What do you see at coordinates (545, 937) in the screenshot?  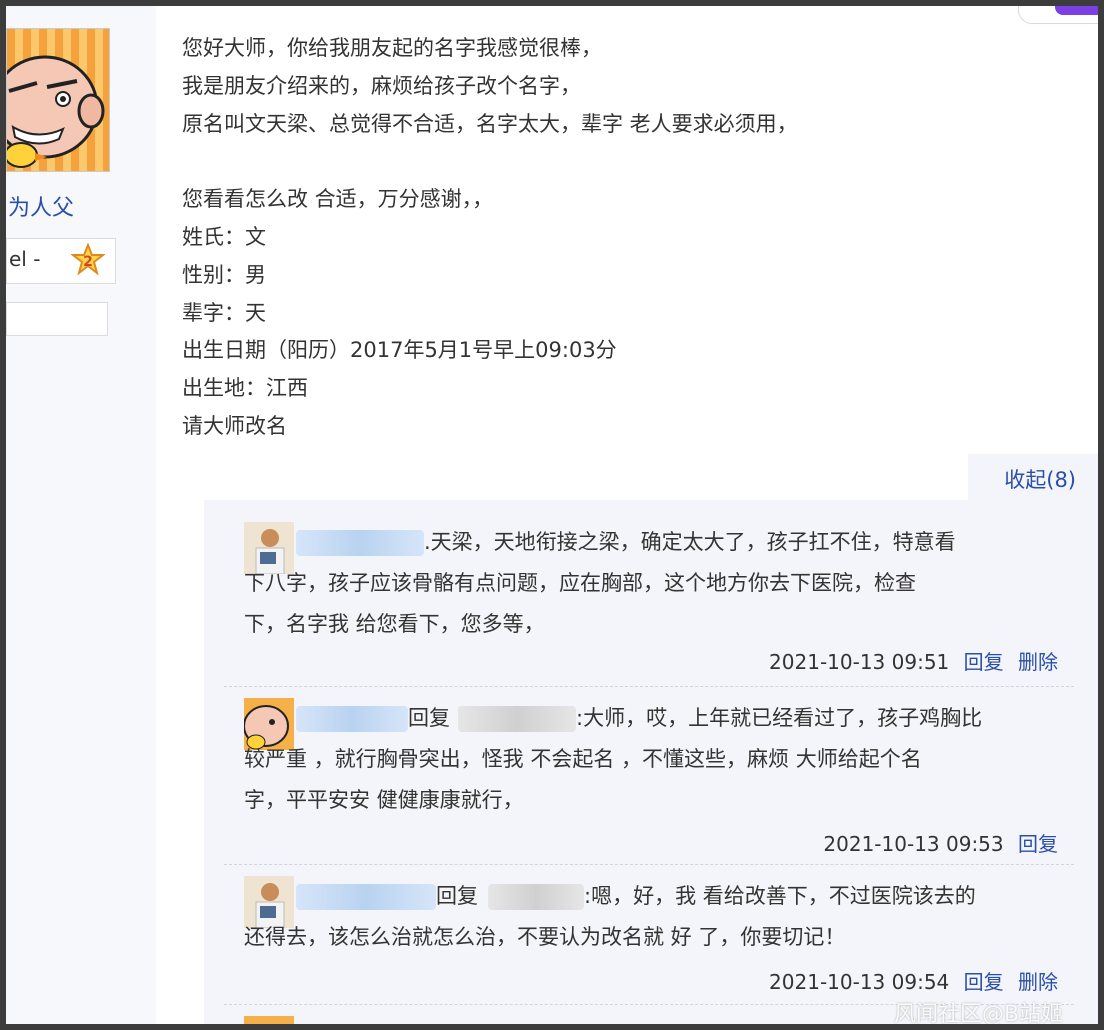 I see `comment-line: 还得去，该怎么治就怎么治，不要认为改名就 好 了，你要切记！` at bounding box center [545, 937].